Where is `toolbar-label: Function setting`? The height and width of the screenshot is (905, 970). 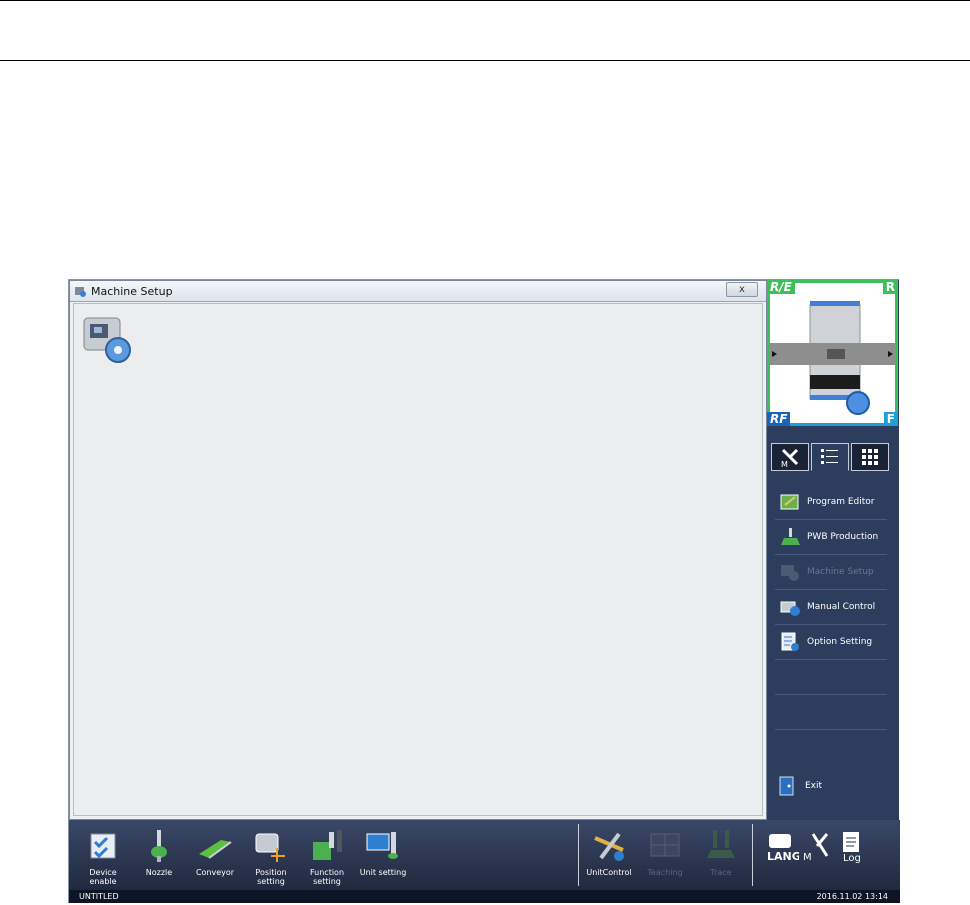 toolbar-label: Function setting is located at coordinates (327, 877).